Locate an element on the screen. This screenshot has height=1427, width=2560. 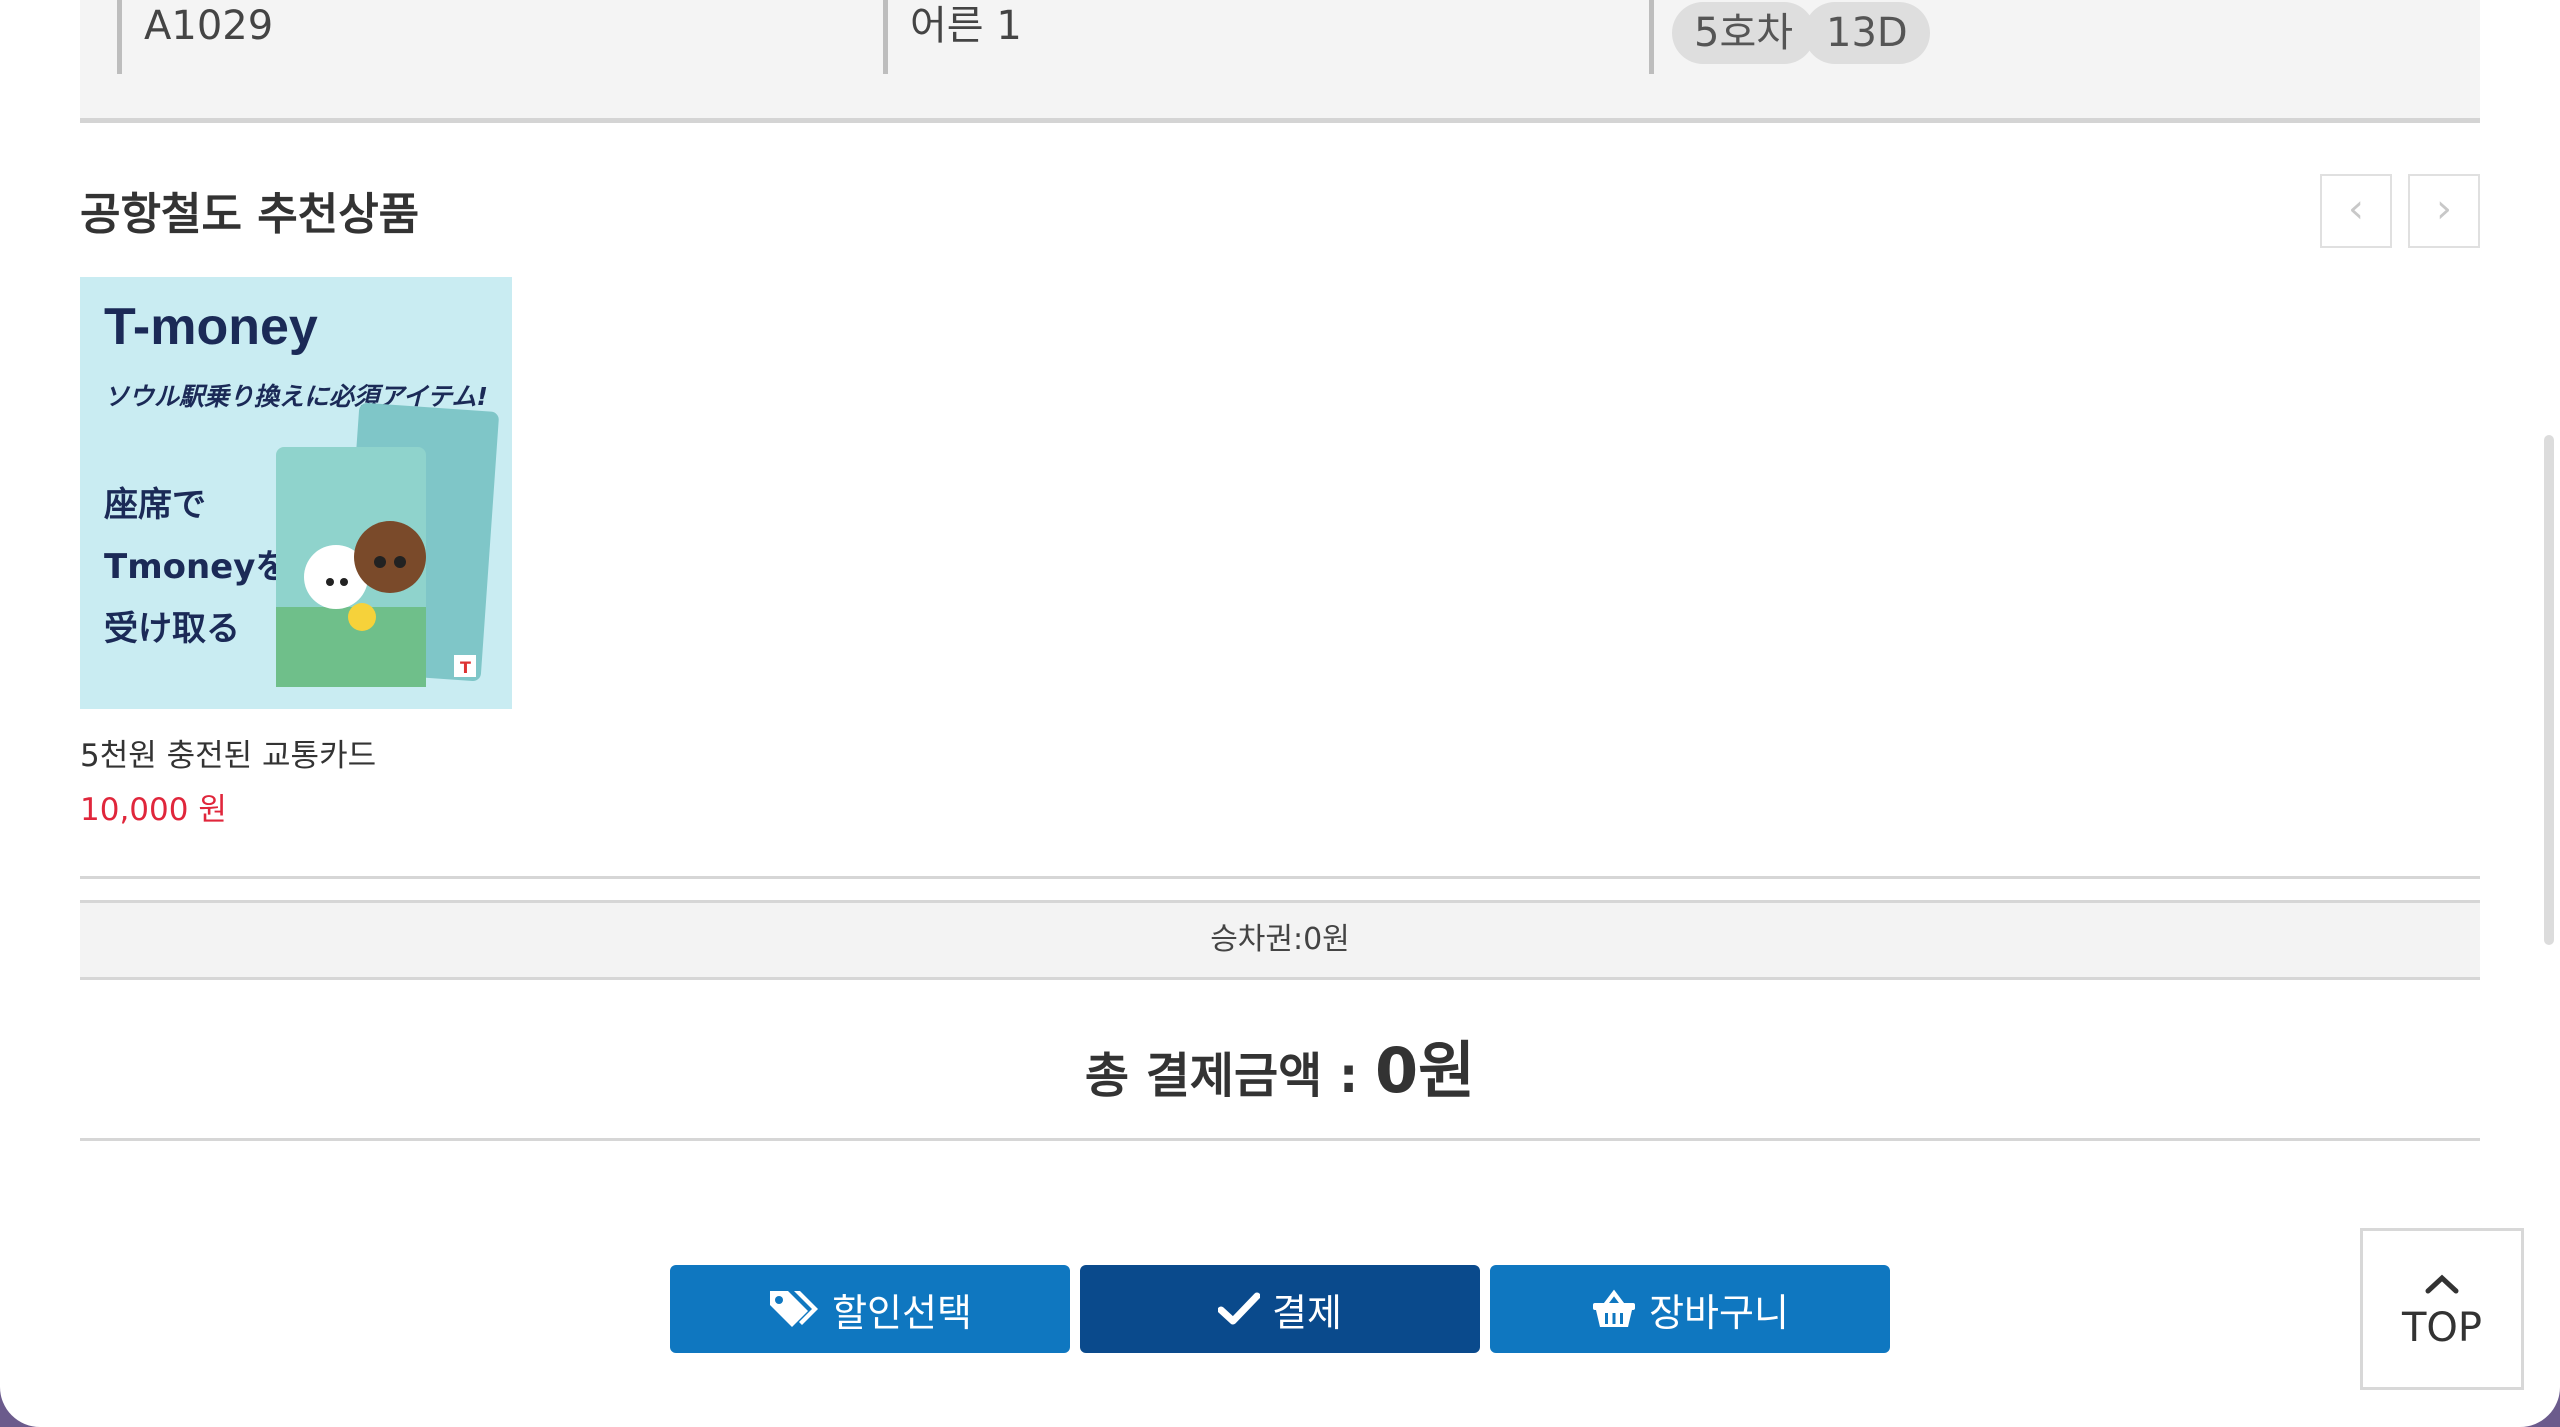
ticket-fare-bar: 승차권:0원 is located at coordinates (1280, 940).